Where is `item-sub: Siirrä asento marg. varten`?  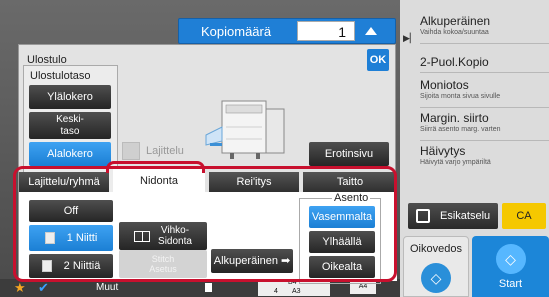
item-sub: Siirrä asento marg. varten is located at coordinates (460, 129).